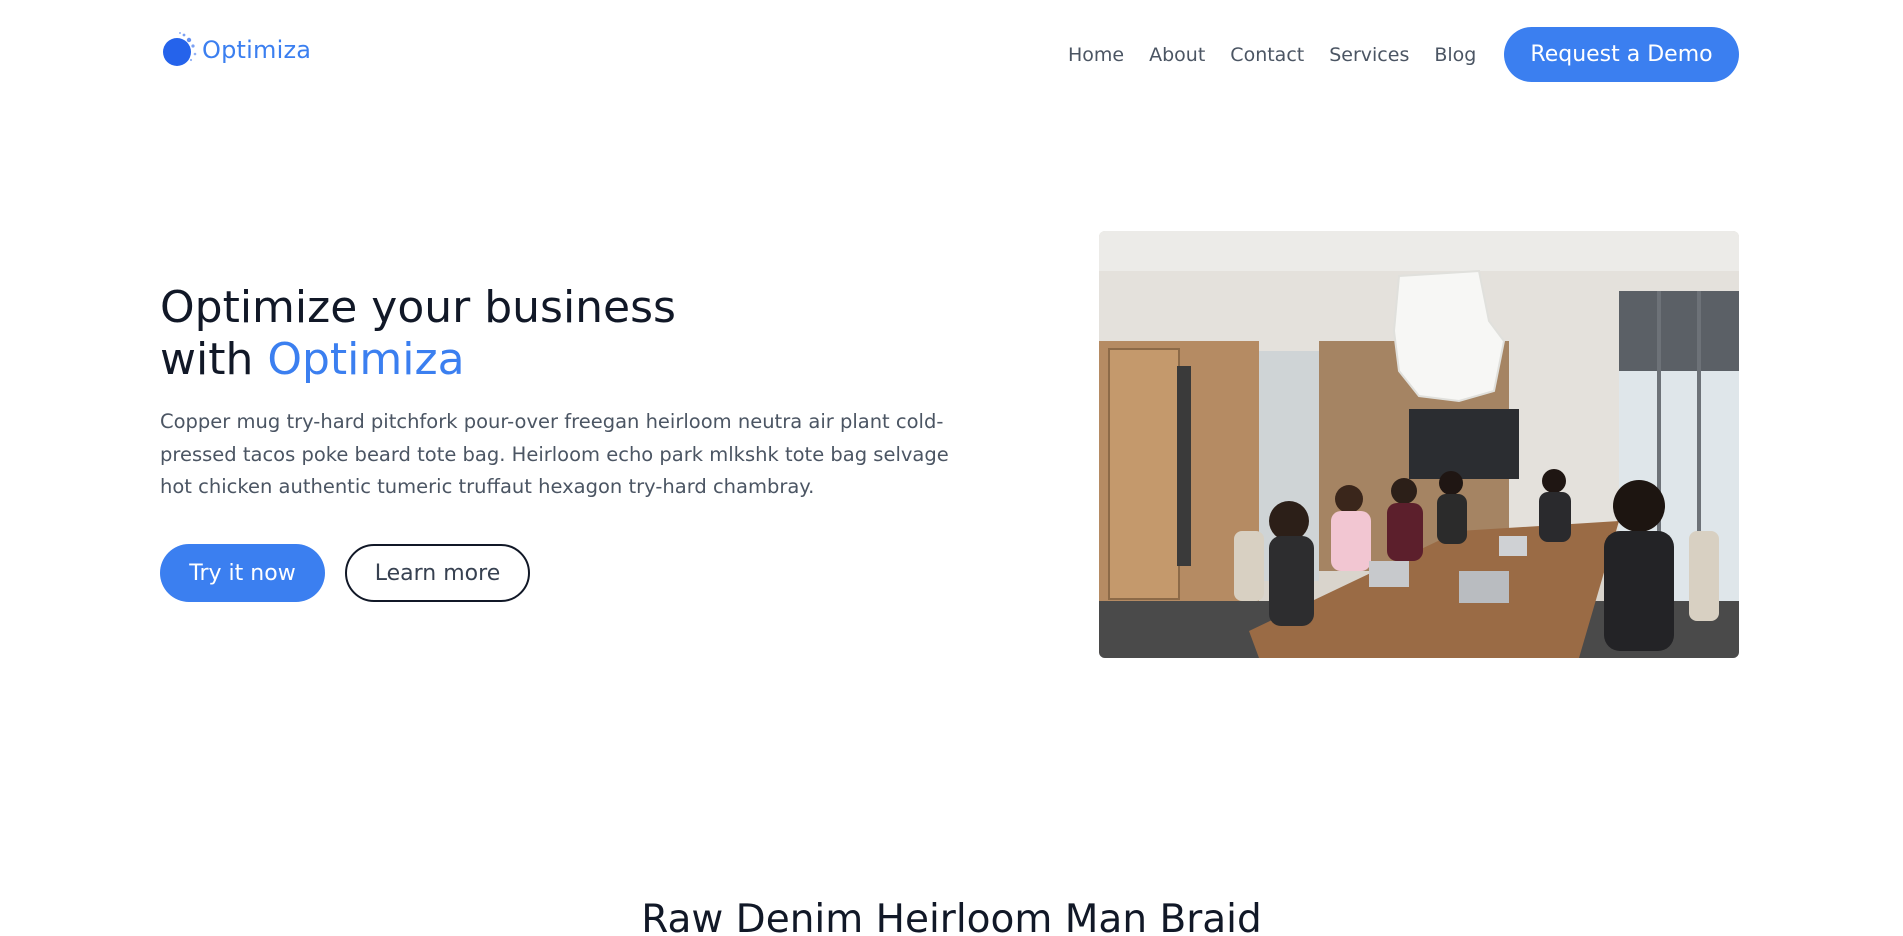 The width and height of the screenshot is (1903, 936). Describe the element at coordinates (1455, 55) in the screenshot. I see `nav-link-blog: Blog` at that location.